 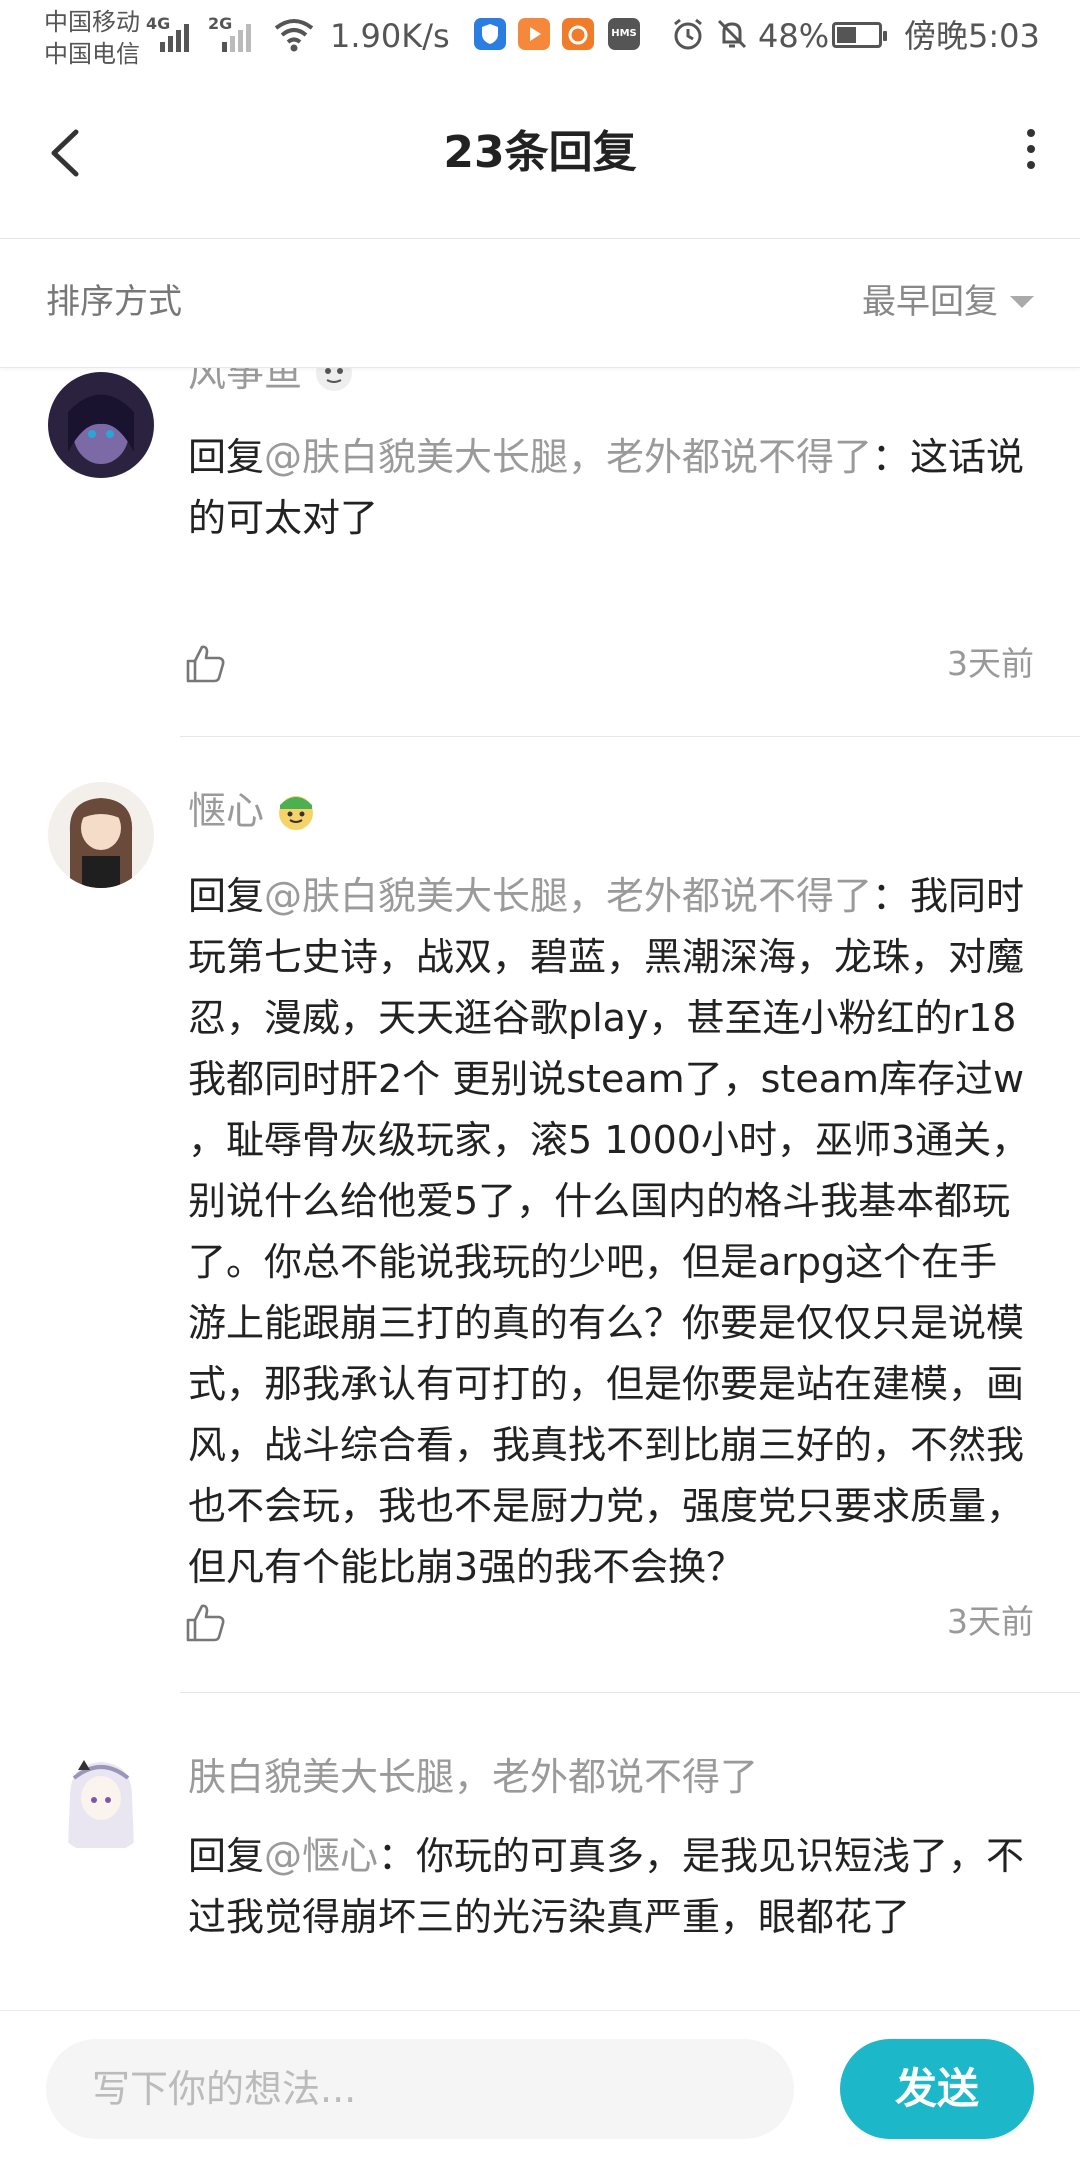 I want to click on username-text: 肤白貌美大长腿，老外都说不得了, so click(x=473, y=1777).